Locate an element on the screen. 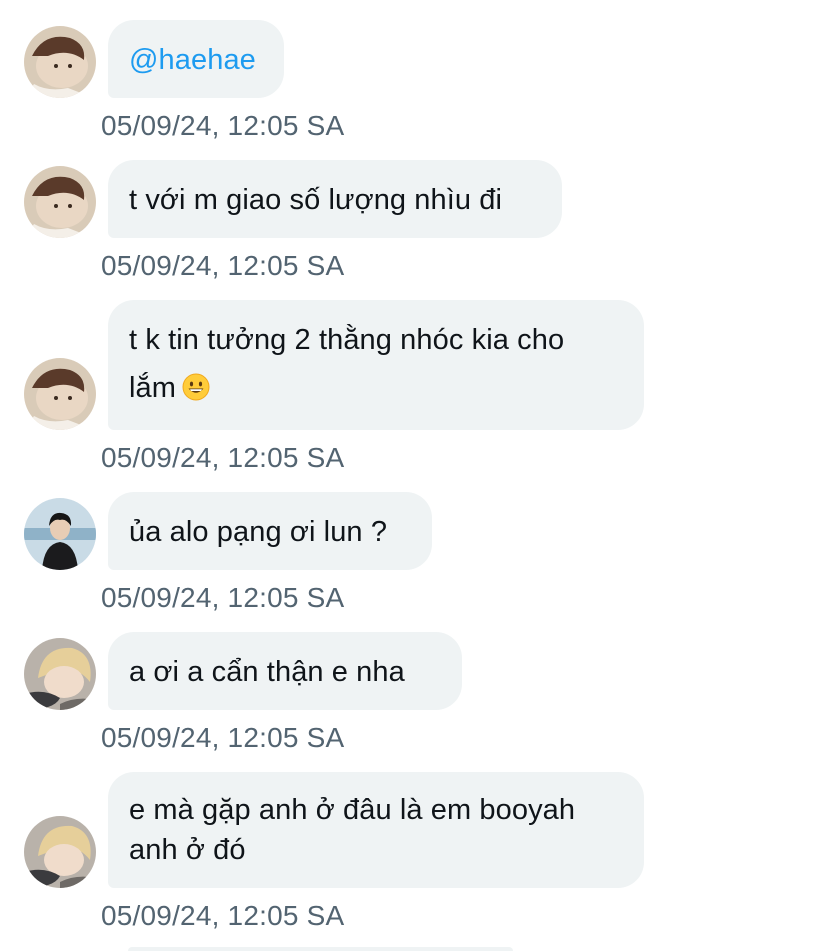 The image size is (828, 951). message-text: a ơi a cẩn thận e nha is located at coordinates (267, 672).